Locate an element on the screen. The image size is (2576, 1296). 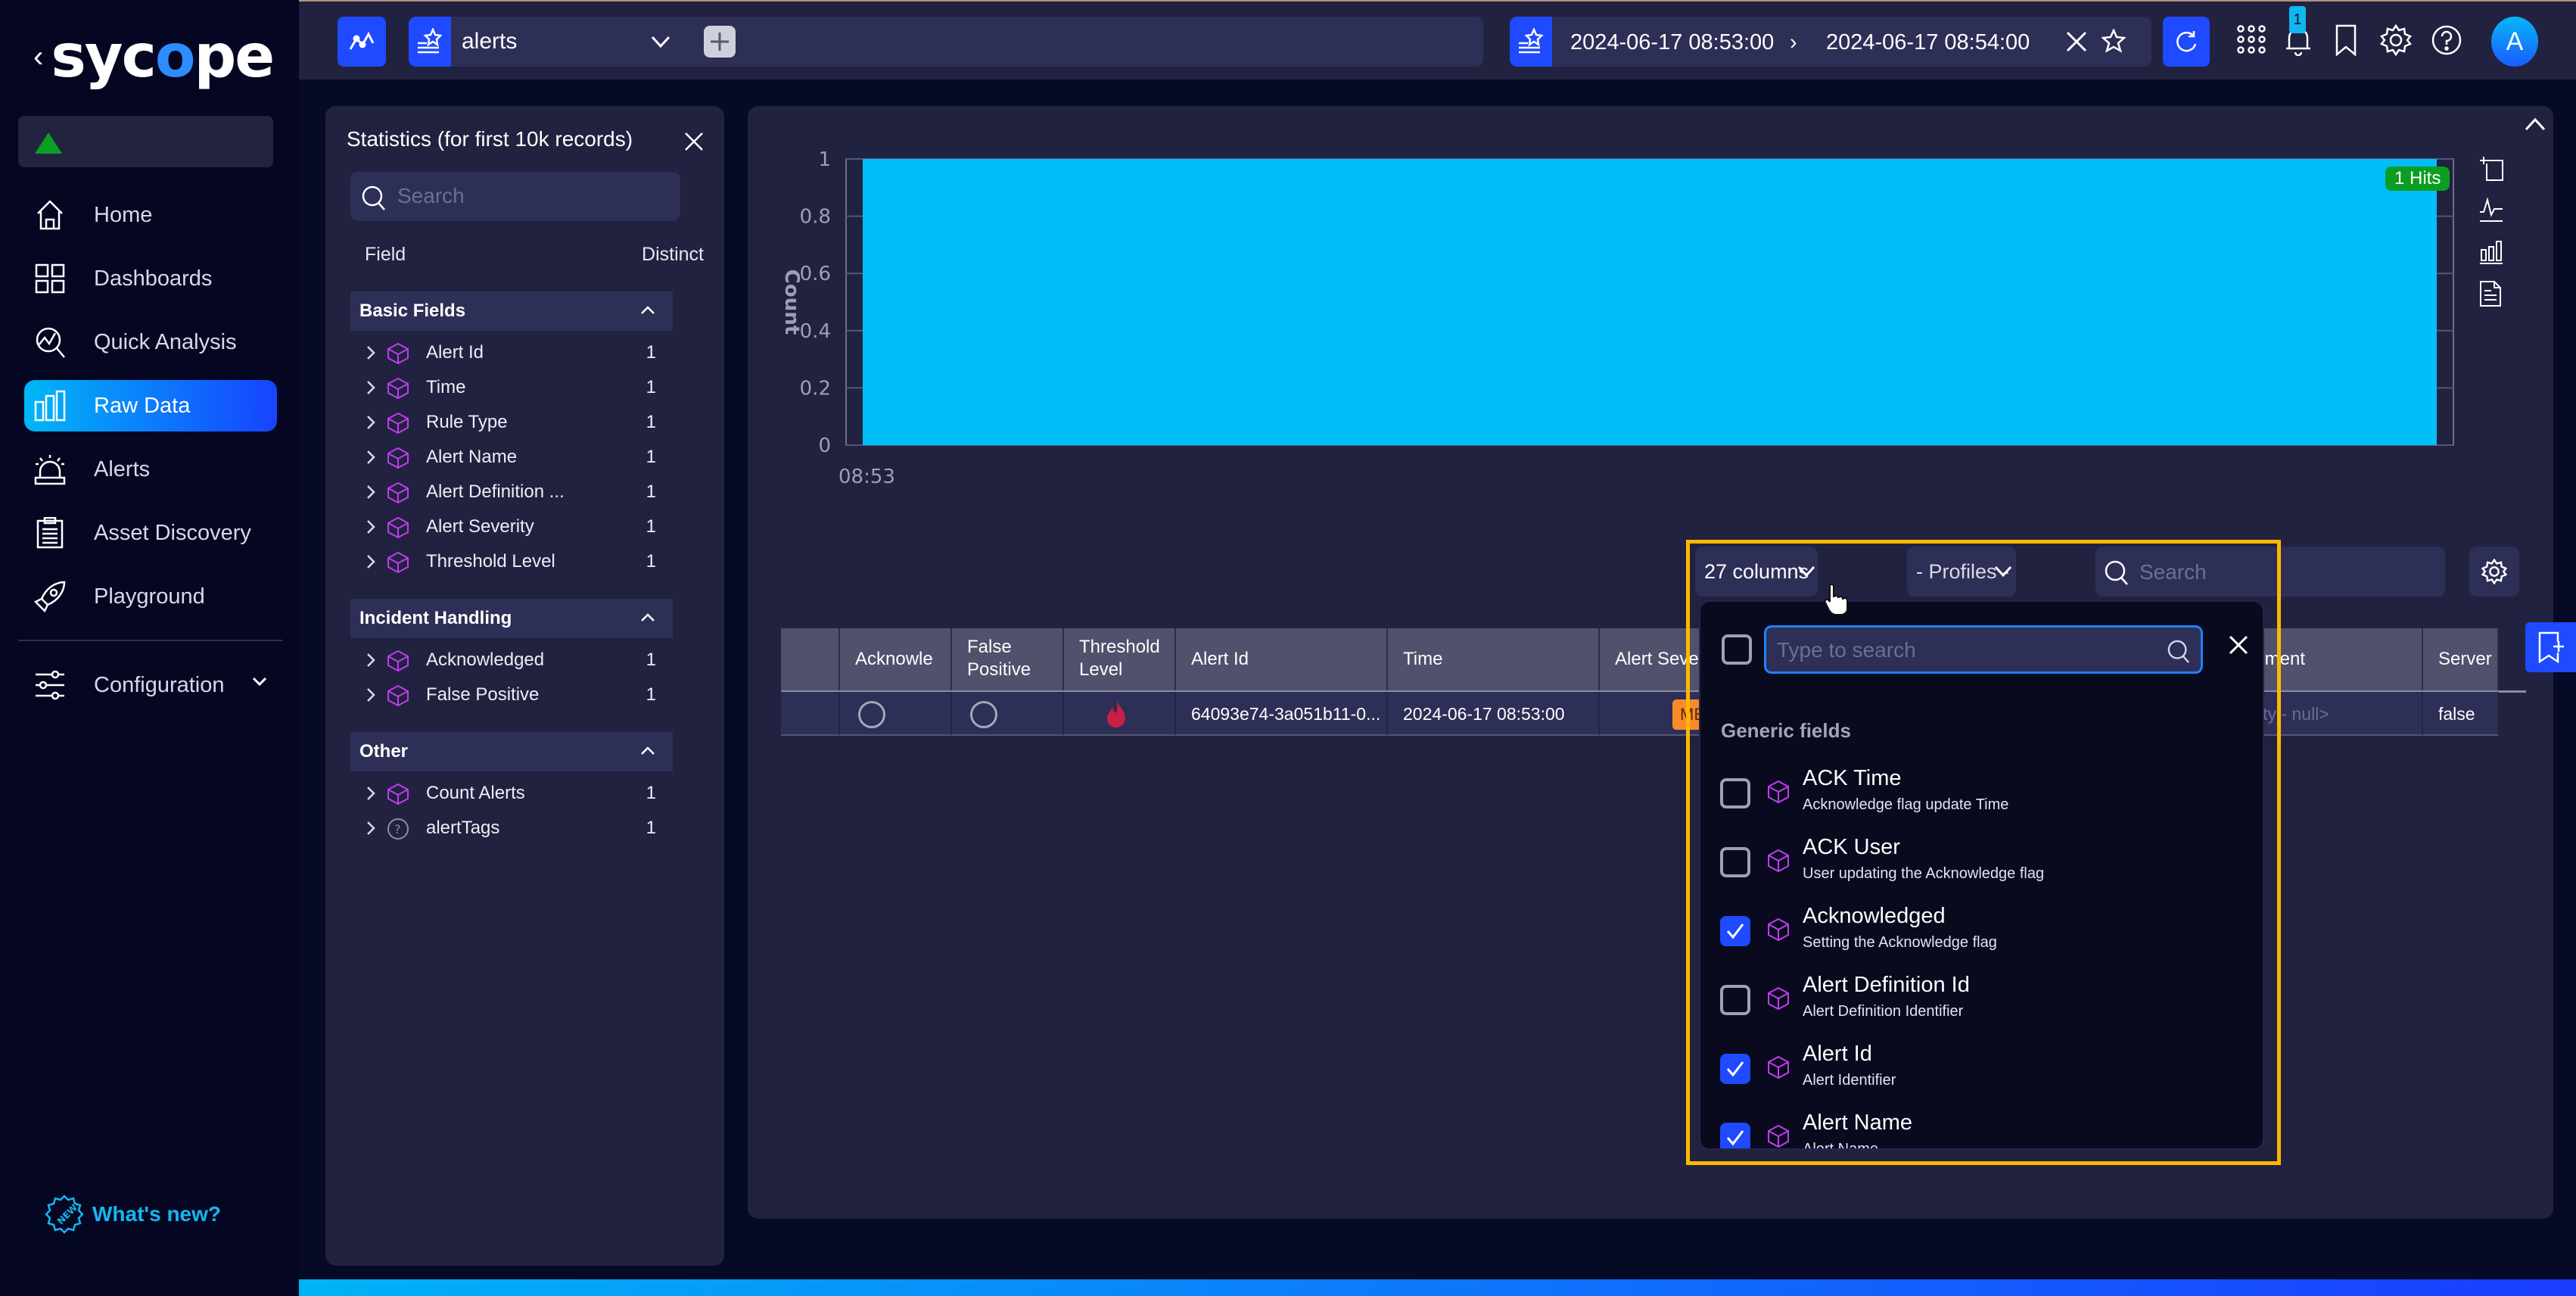
close-dropdown-icon is located at coordinates (2238, 645).